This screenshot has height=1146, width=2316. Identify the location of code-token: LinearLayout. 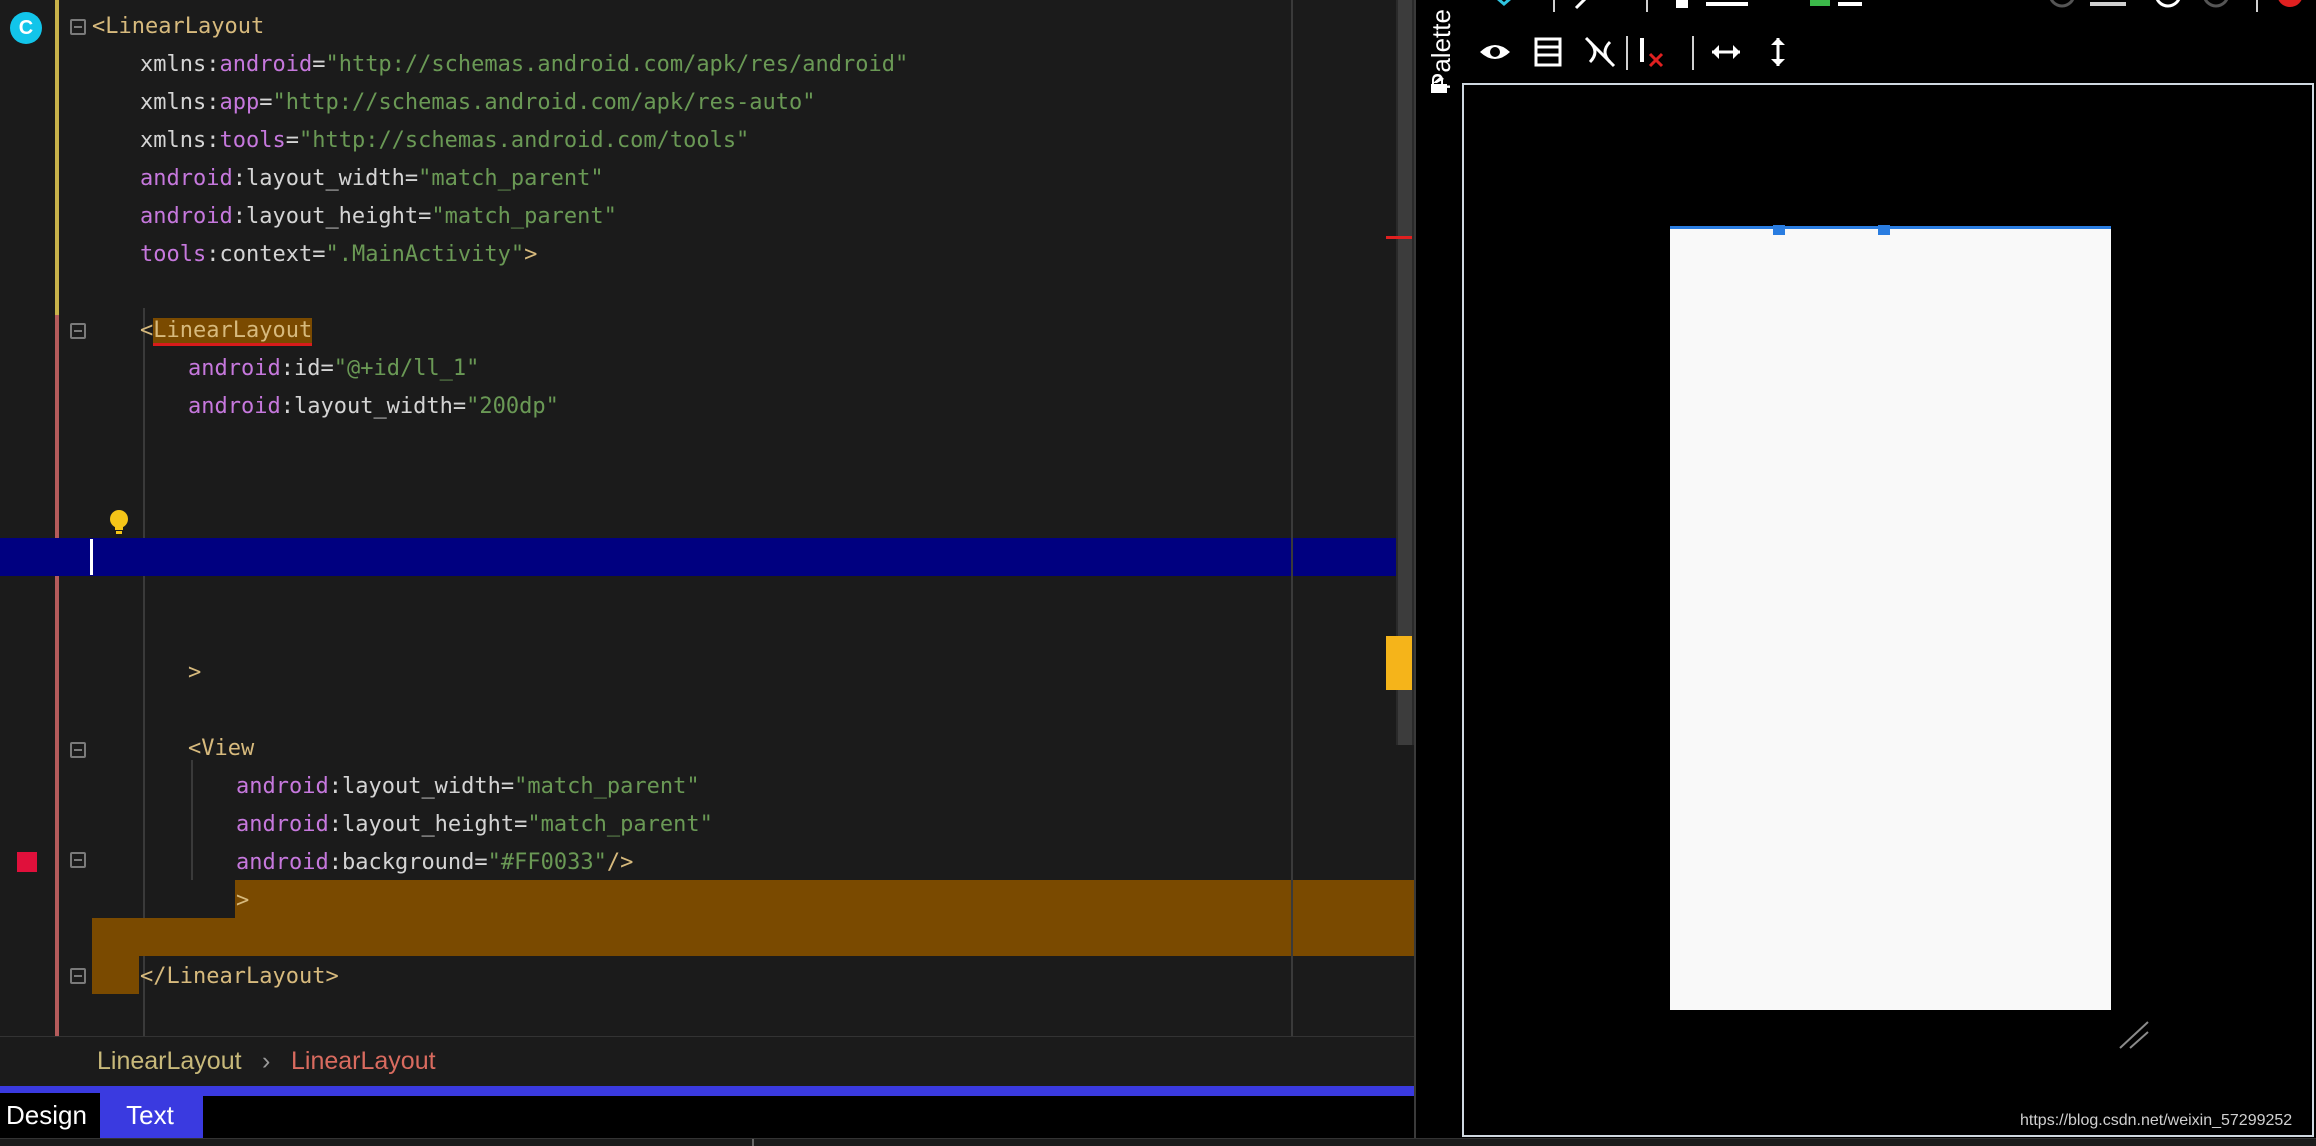
(233, 332).